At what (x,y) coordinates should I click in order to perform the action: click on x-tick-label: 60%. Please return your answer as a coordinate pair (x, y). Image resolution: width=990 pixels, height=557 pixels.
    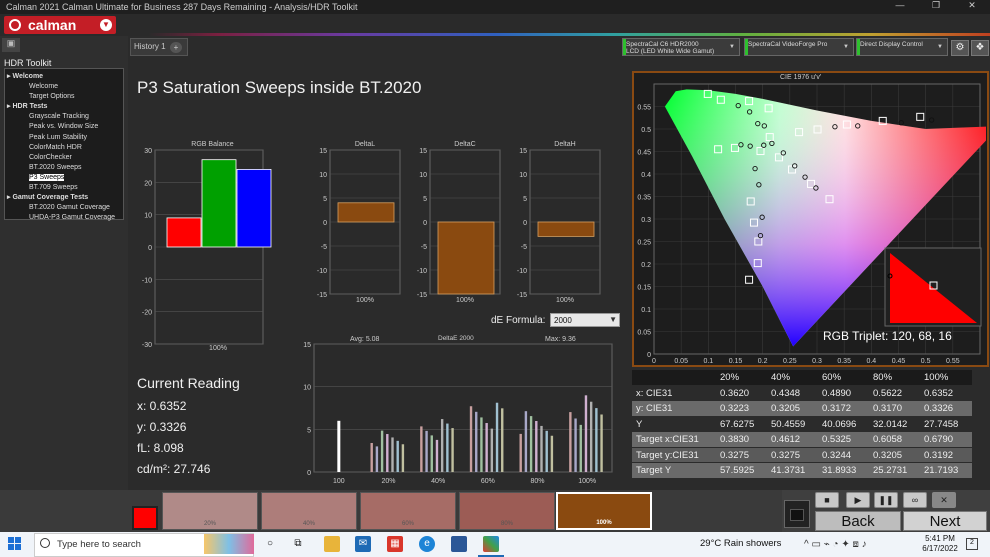
    Looking at the image, I should click on (488, 481).